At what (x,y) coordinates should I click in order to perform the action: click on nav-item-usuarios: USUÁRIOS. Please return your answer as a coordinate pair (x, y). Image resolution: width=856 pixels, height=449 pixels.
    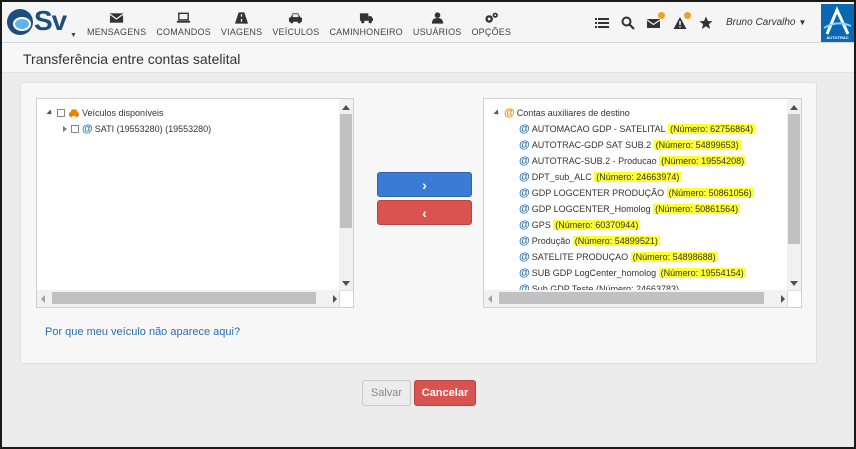
    Looking at the image, I should click on (437, 22).